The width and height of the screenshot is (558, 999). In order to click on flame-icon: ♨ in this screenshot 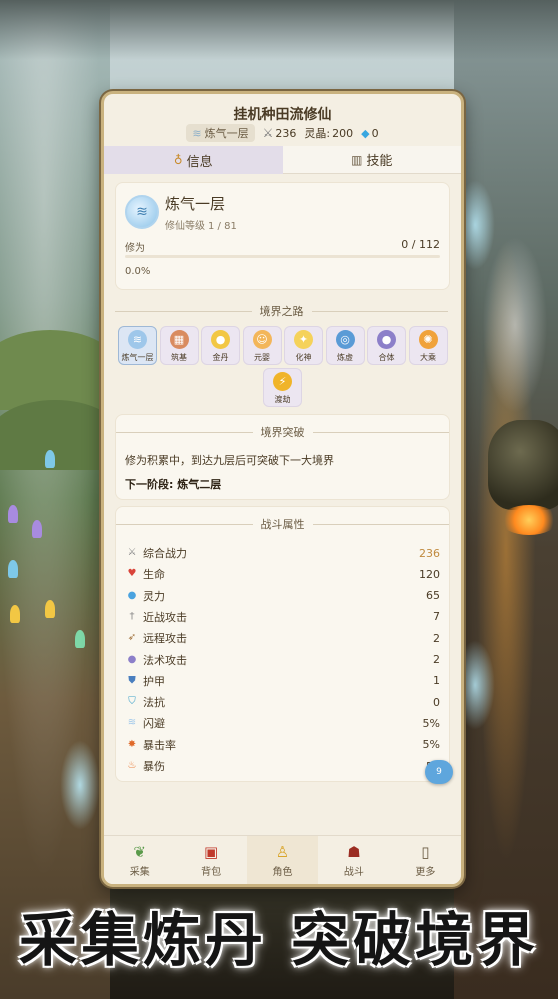, I will do `click(132, 765)`.